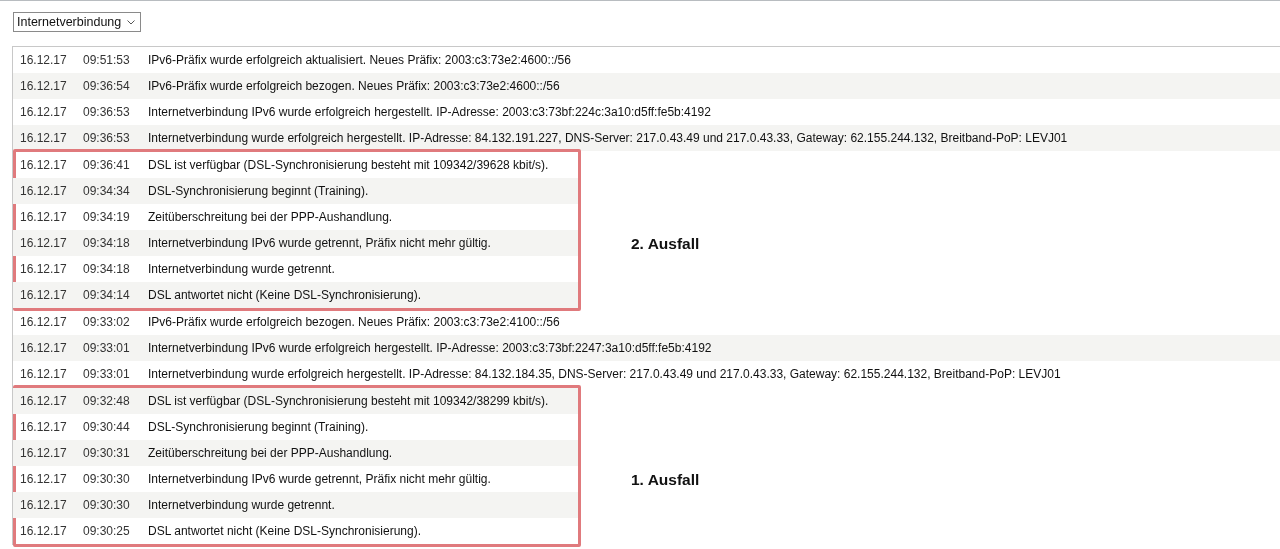 The image size is (1280, 549). I want to click on log-message: Internetverbindung wurde erfolgreich hergestellt. IP-Adresse: 84.132.191.227, DNS-Server: 217.0.43.49 und 217.0.43.33, Gateway: 62.155.244.132, Breitband-PoP: LEVJ01, so click(608, 138).